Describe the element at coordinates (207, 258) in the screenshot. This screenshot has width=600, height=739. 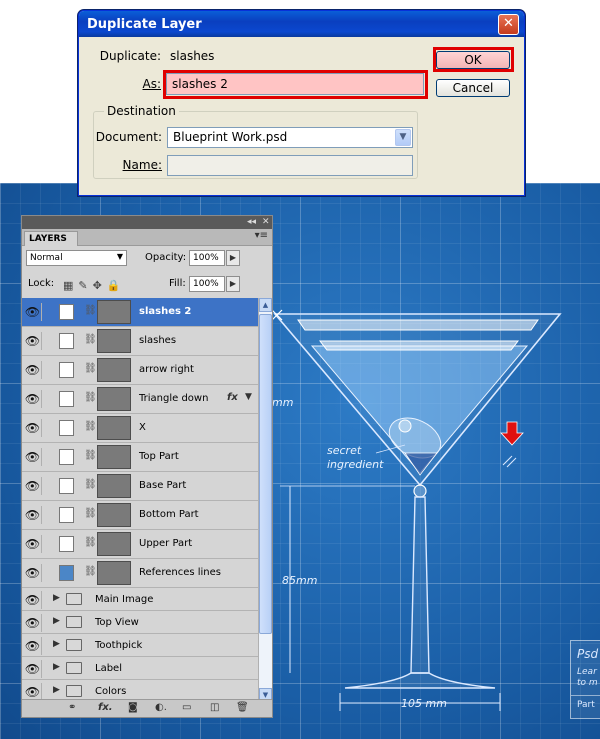
I see `opacity-input: 100%` at that location.